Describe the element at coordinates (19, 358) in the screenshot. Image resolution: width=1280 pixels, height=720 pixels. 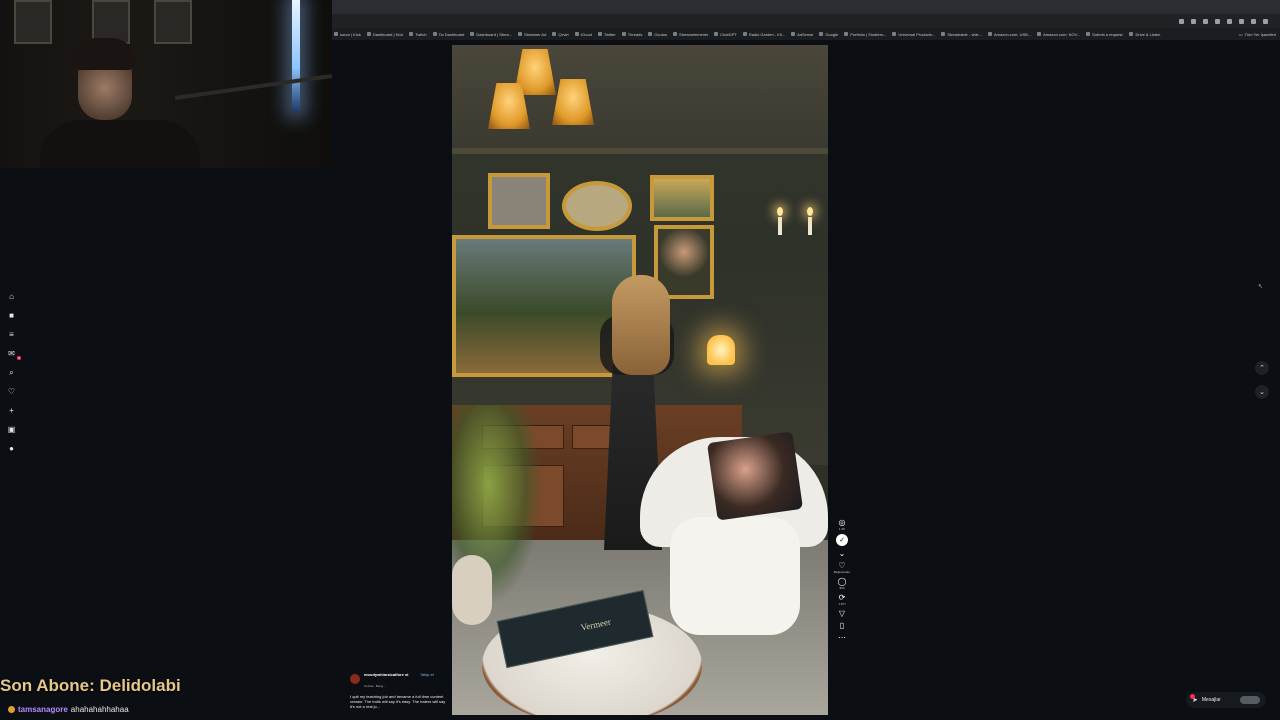
I see `inbox-badge: 2` at that location.